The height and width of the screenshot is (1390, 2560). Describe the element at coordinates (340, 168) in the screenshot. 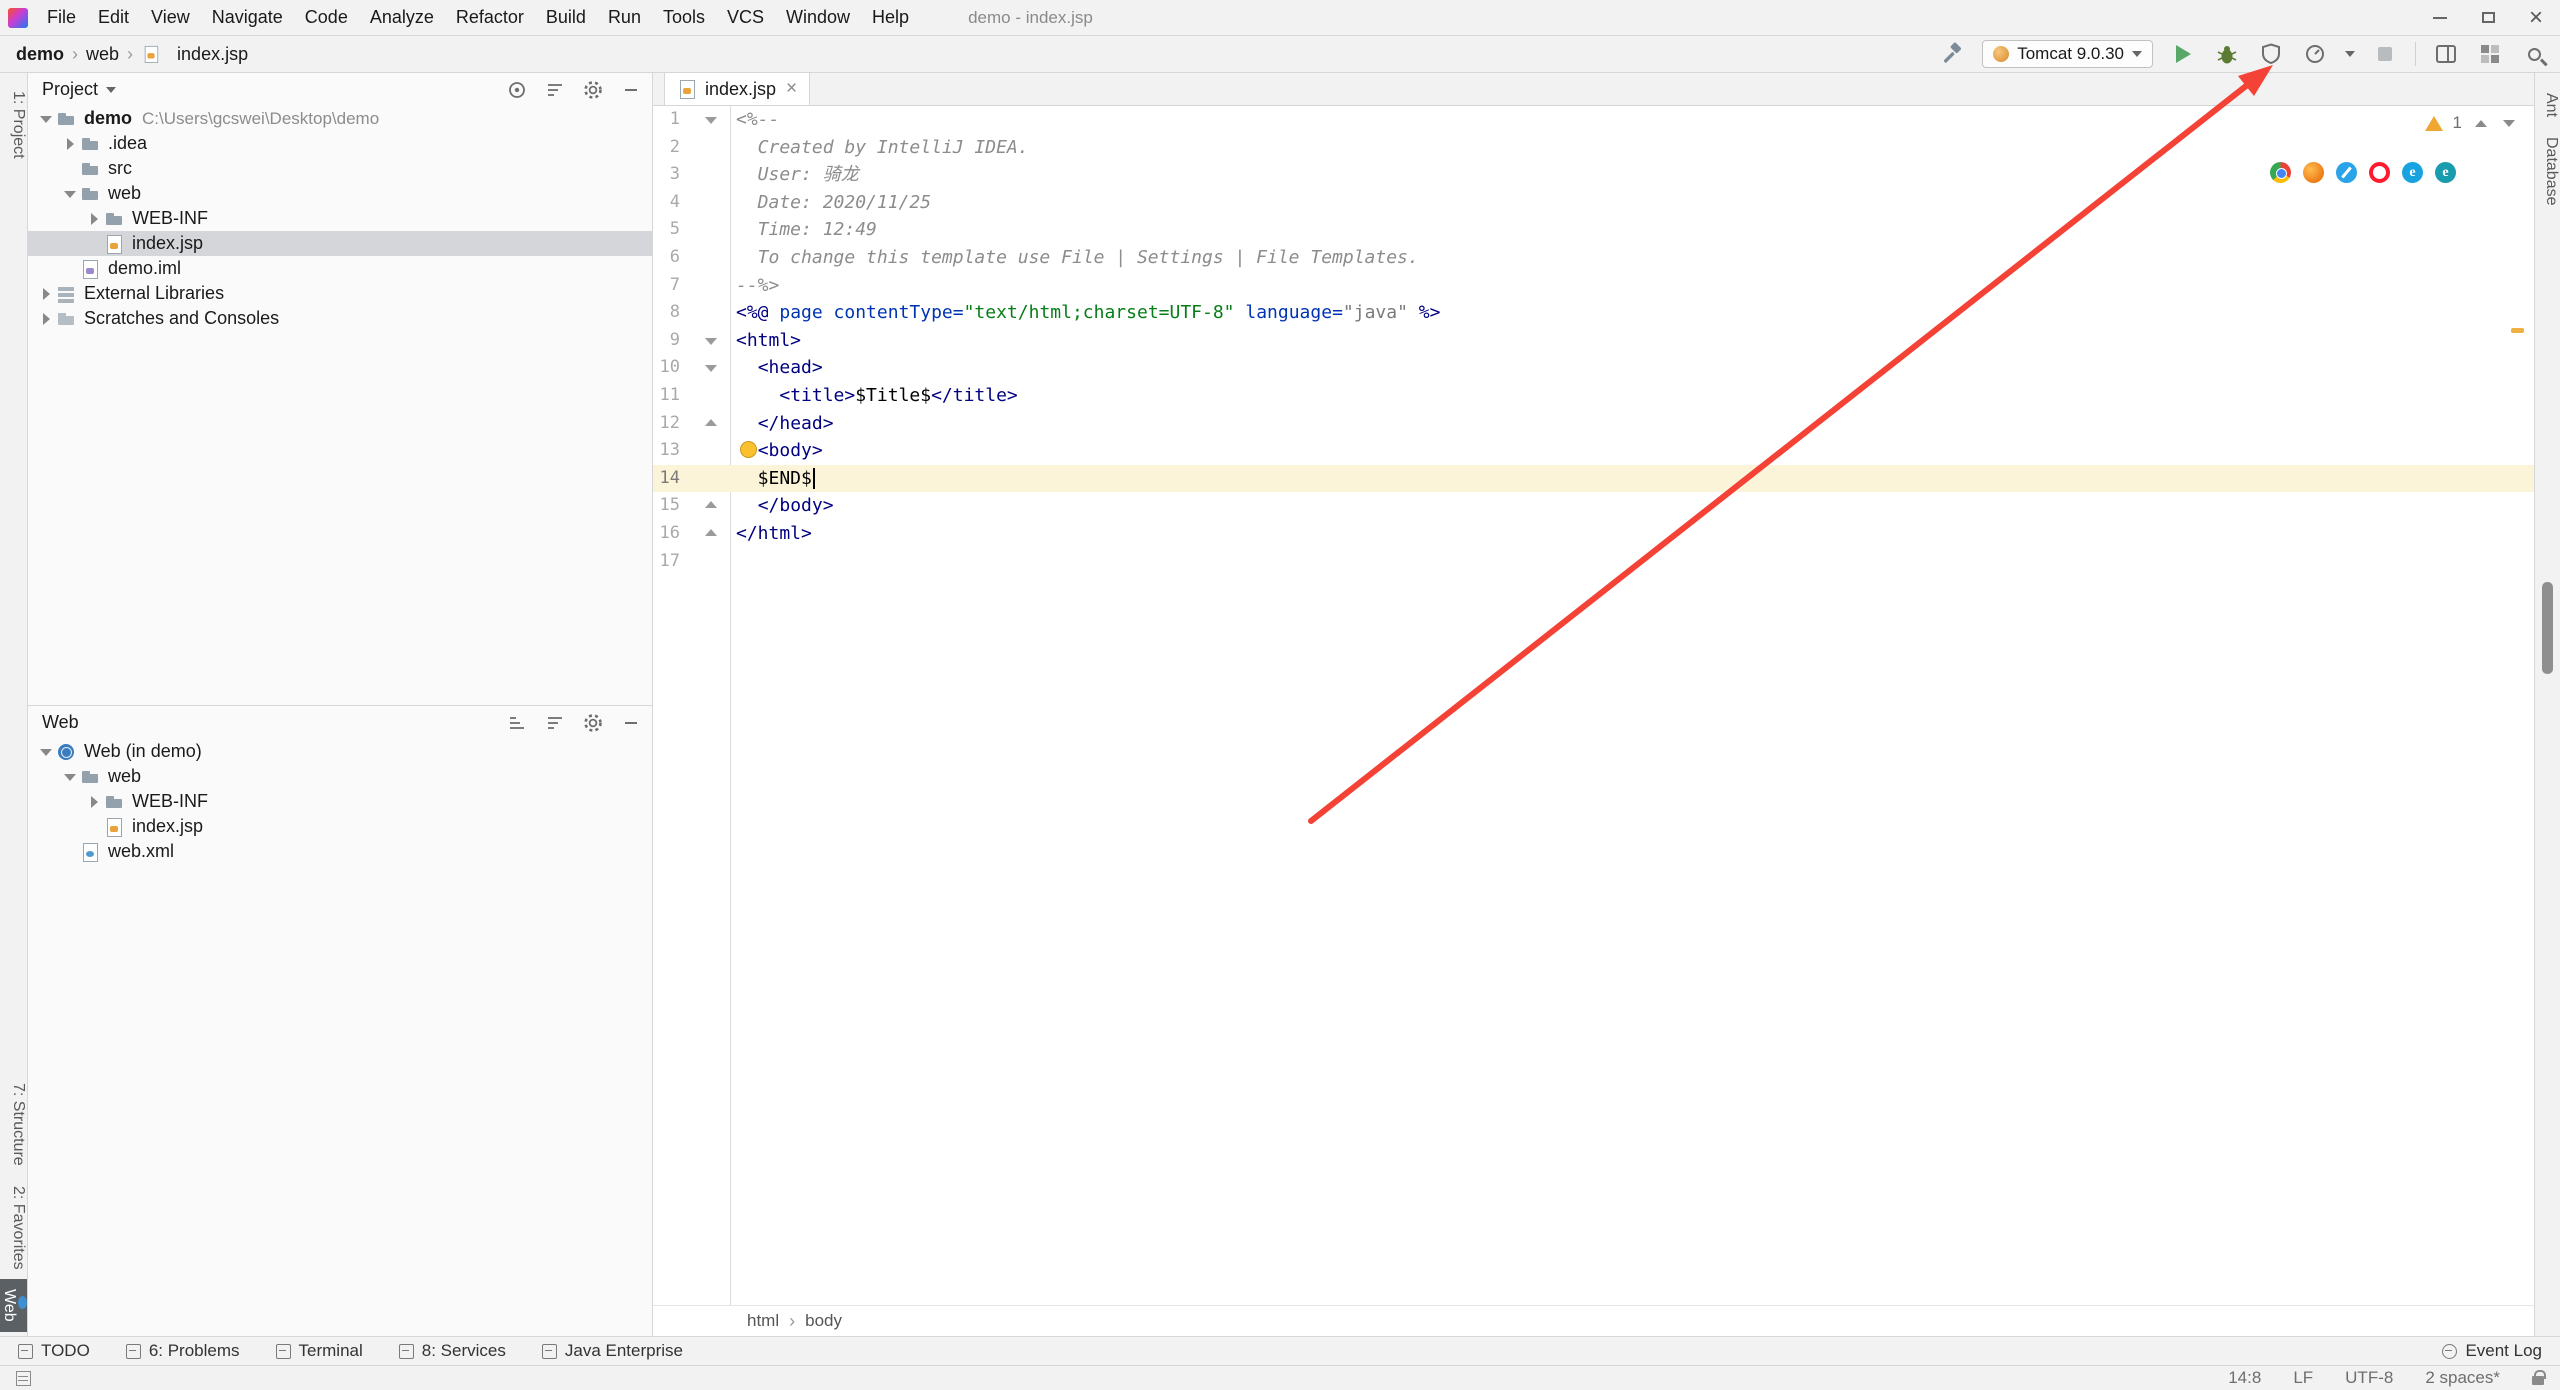

I see `tree-item-src: src` at that location.